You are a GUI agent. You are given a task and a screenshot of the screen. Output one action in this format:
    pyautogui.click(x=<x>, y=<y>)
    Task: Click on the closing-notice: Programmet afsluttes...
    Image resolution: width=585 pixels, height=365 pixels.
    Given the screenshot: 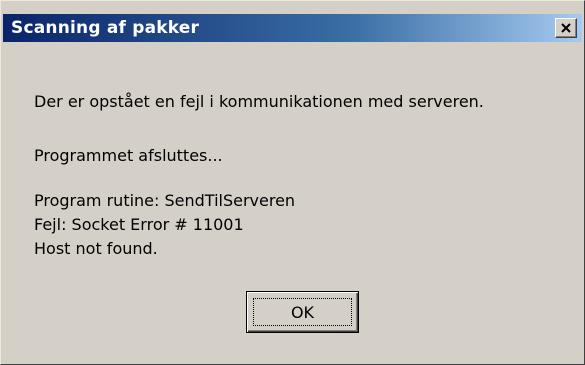 What is the action you would take?
    pyautogui.click(x=128, y=155)
    